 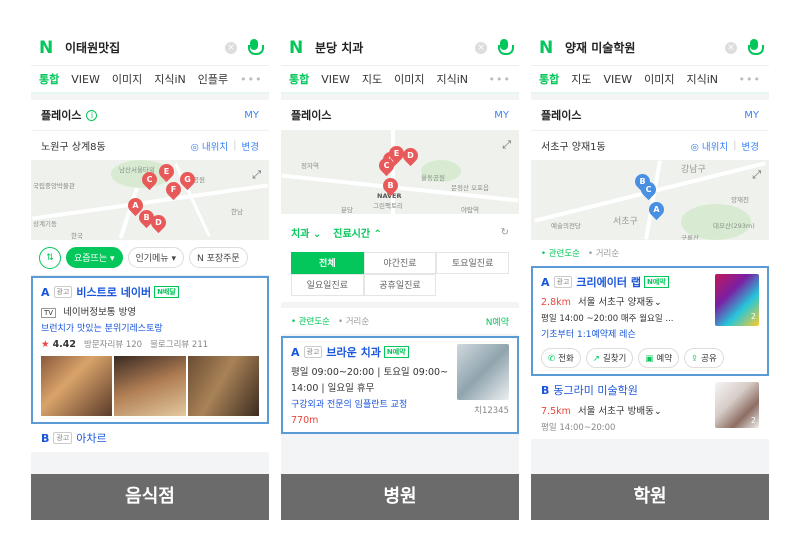 I want to click on business-name: 브라운 치과, so click(x=353, y=352).